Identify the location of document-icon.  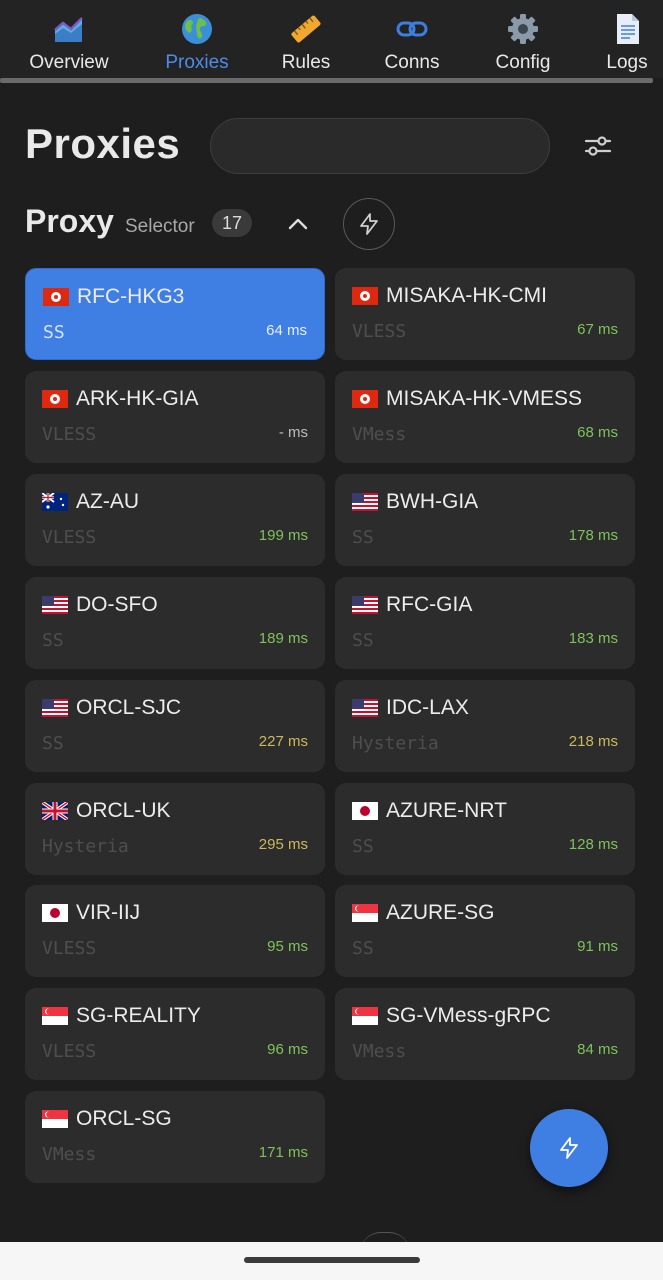
(628, 29).